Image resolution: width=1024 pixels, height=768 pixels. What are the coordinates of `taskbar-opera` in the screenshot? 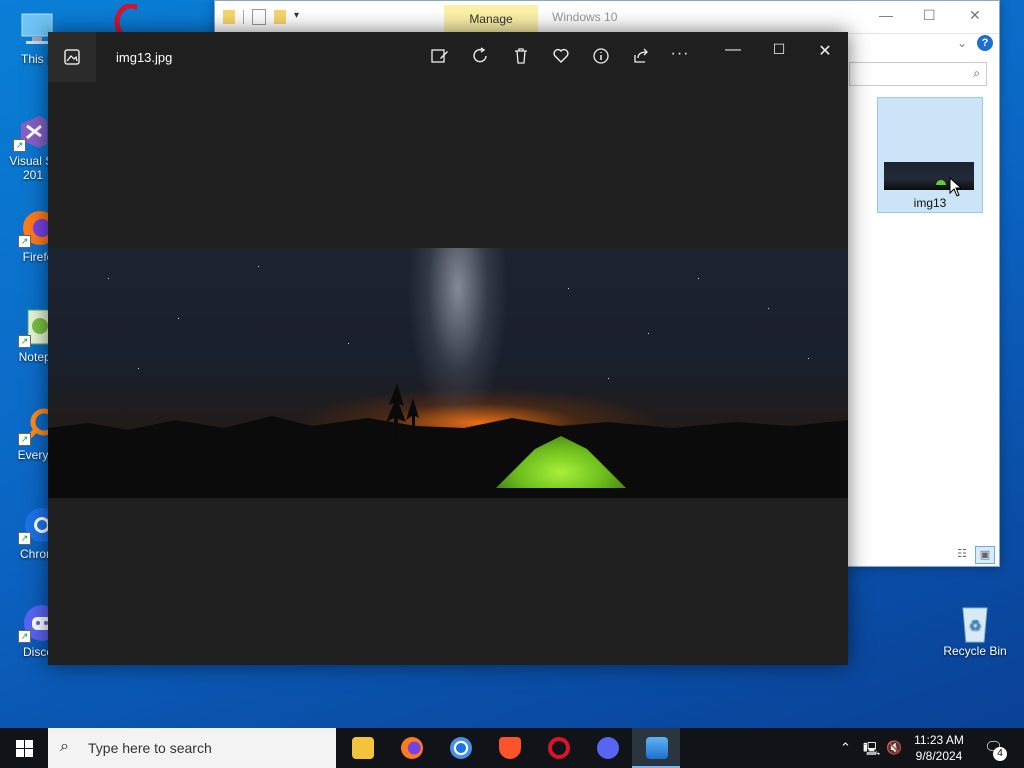 It's located at (558, 748).